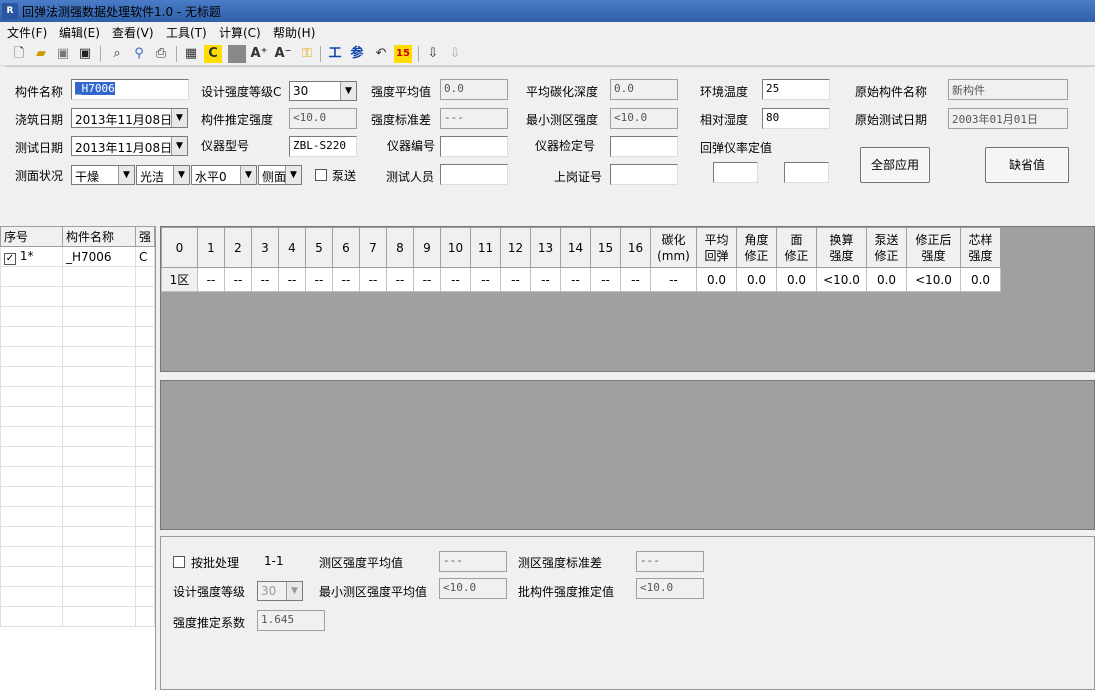  What do you see at coordinates (130, 89) in the screenshot?
I see `component-name-input: _H7006` at bounding box center [130, 89].